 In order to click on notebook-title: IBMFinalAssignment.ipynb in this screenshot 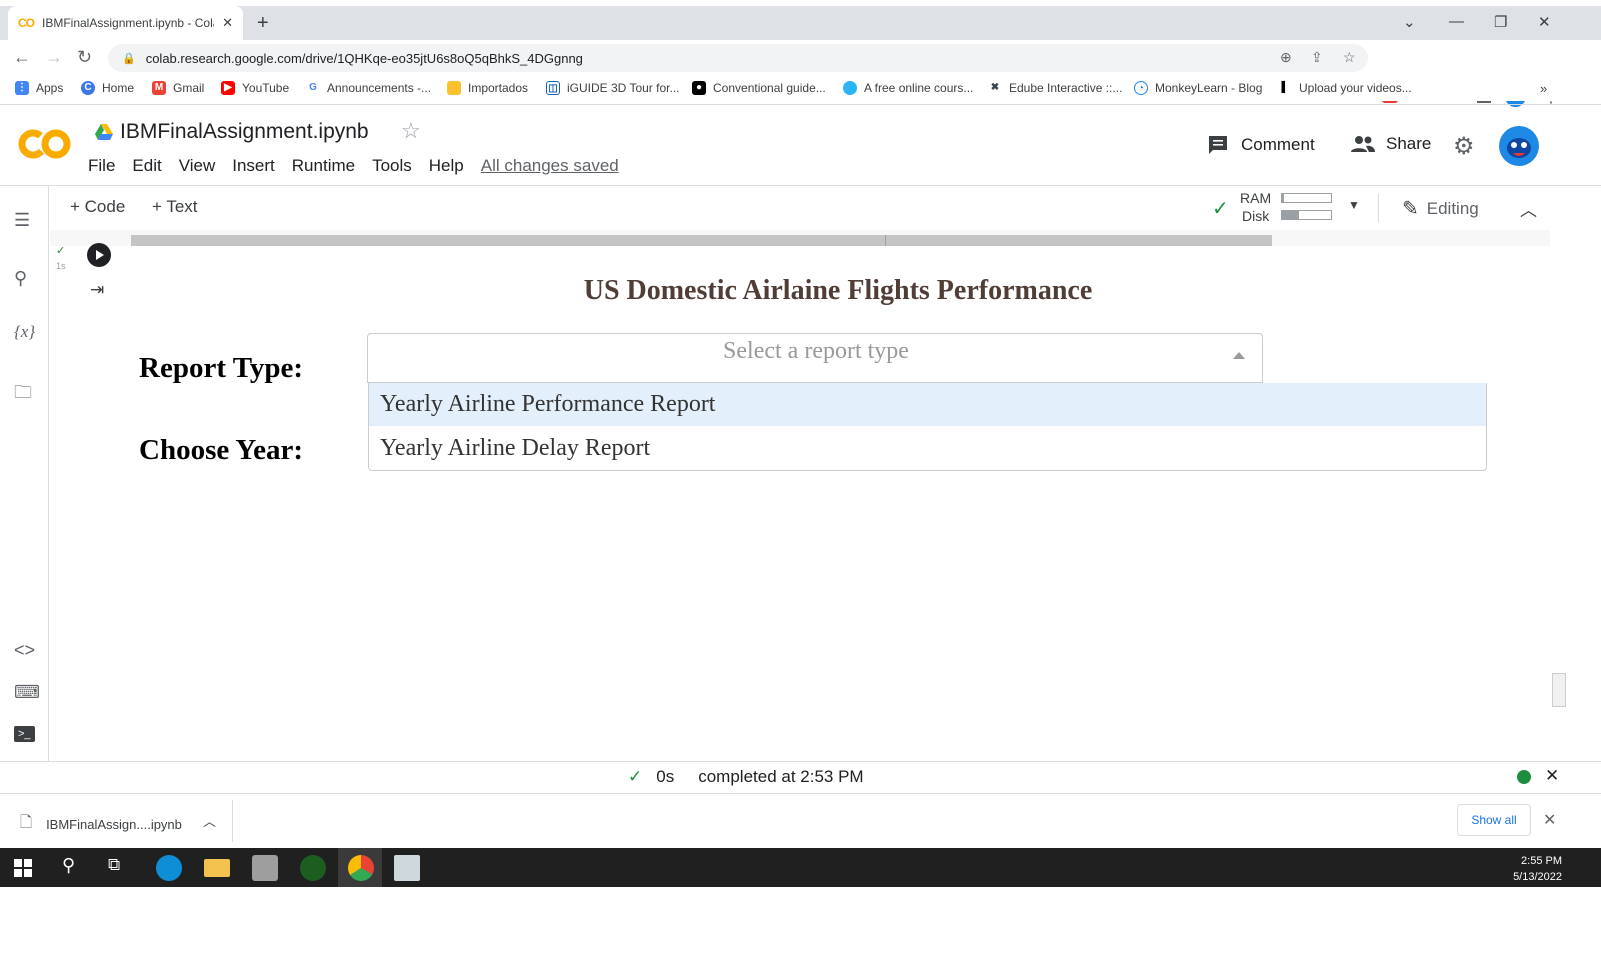, I will do `click(244, 132)`.